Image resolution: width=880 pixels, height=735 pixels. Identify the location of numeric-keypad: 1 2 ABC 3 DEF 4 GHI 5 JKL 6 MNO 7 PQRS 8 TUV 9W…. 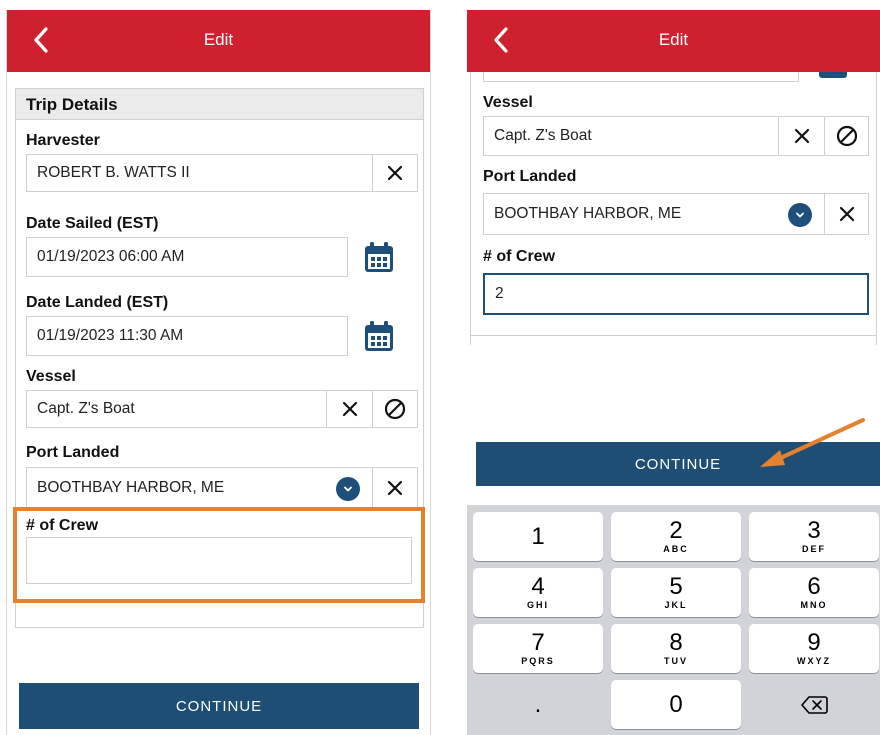
(673, 620).